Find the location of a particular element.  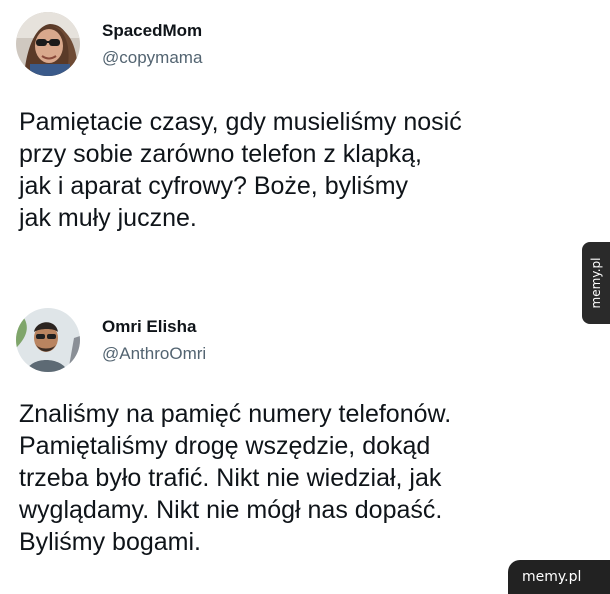

author-names: SpacedMom @copymama is located at coordinates (152, 44).